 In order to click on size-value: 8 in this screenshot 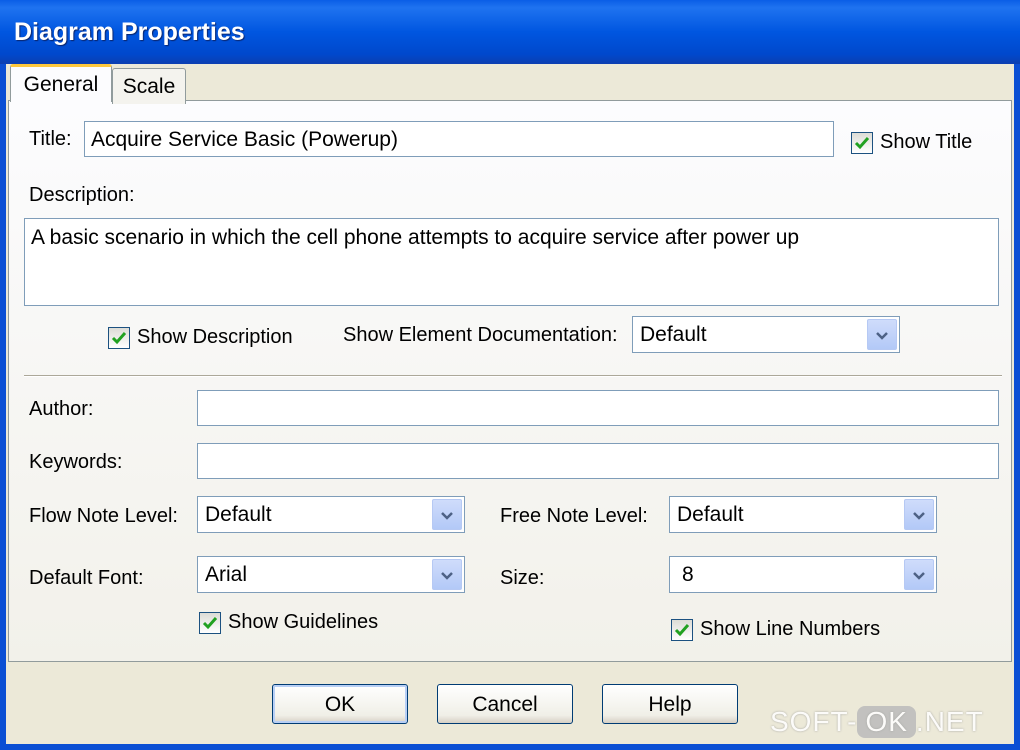, I will do `click(688, 574)`.